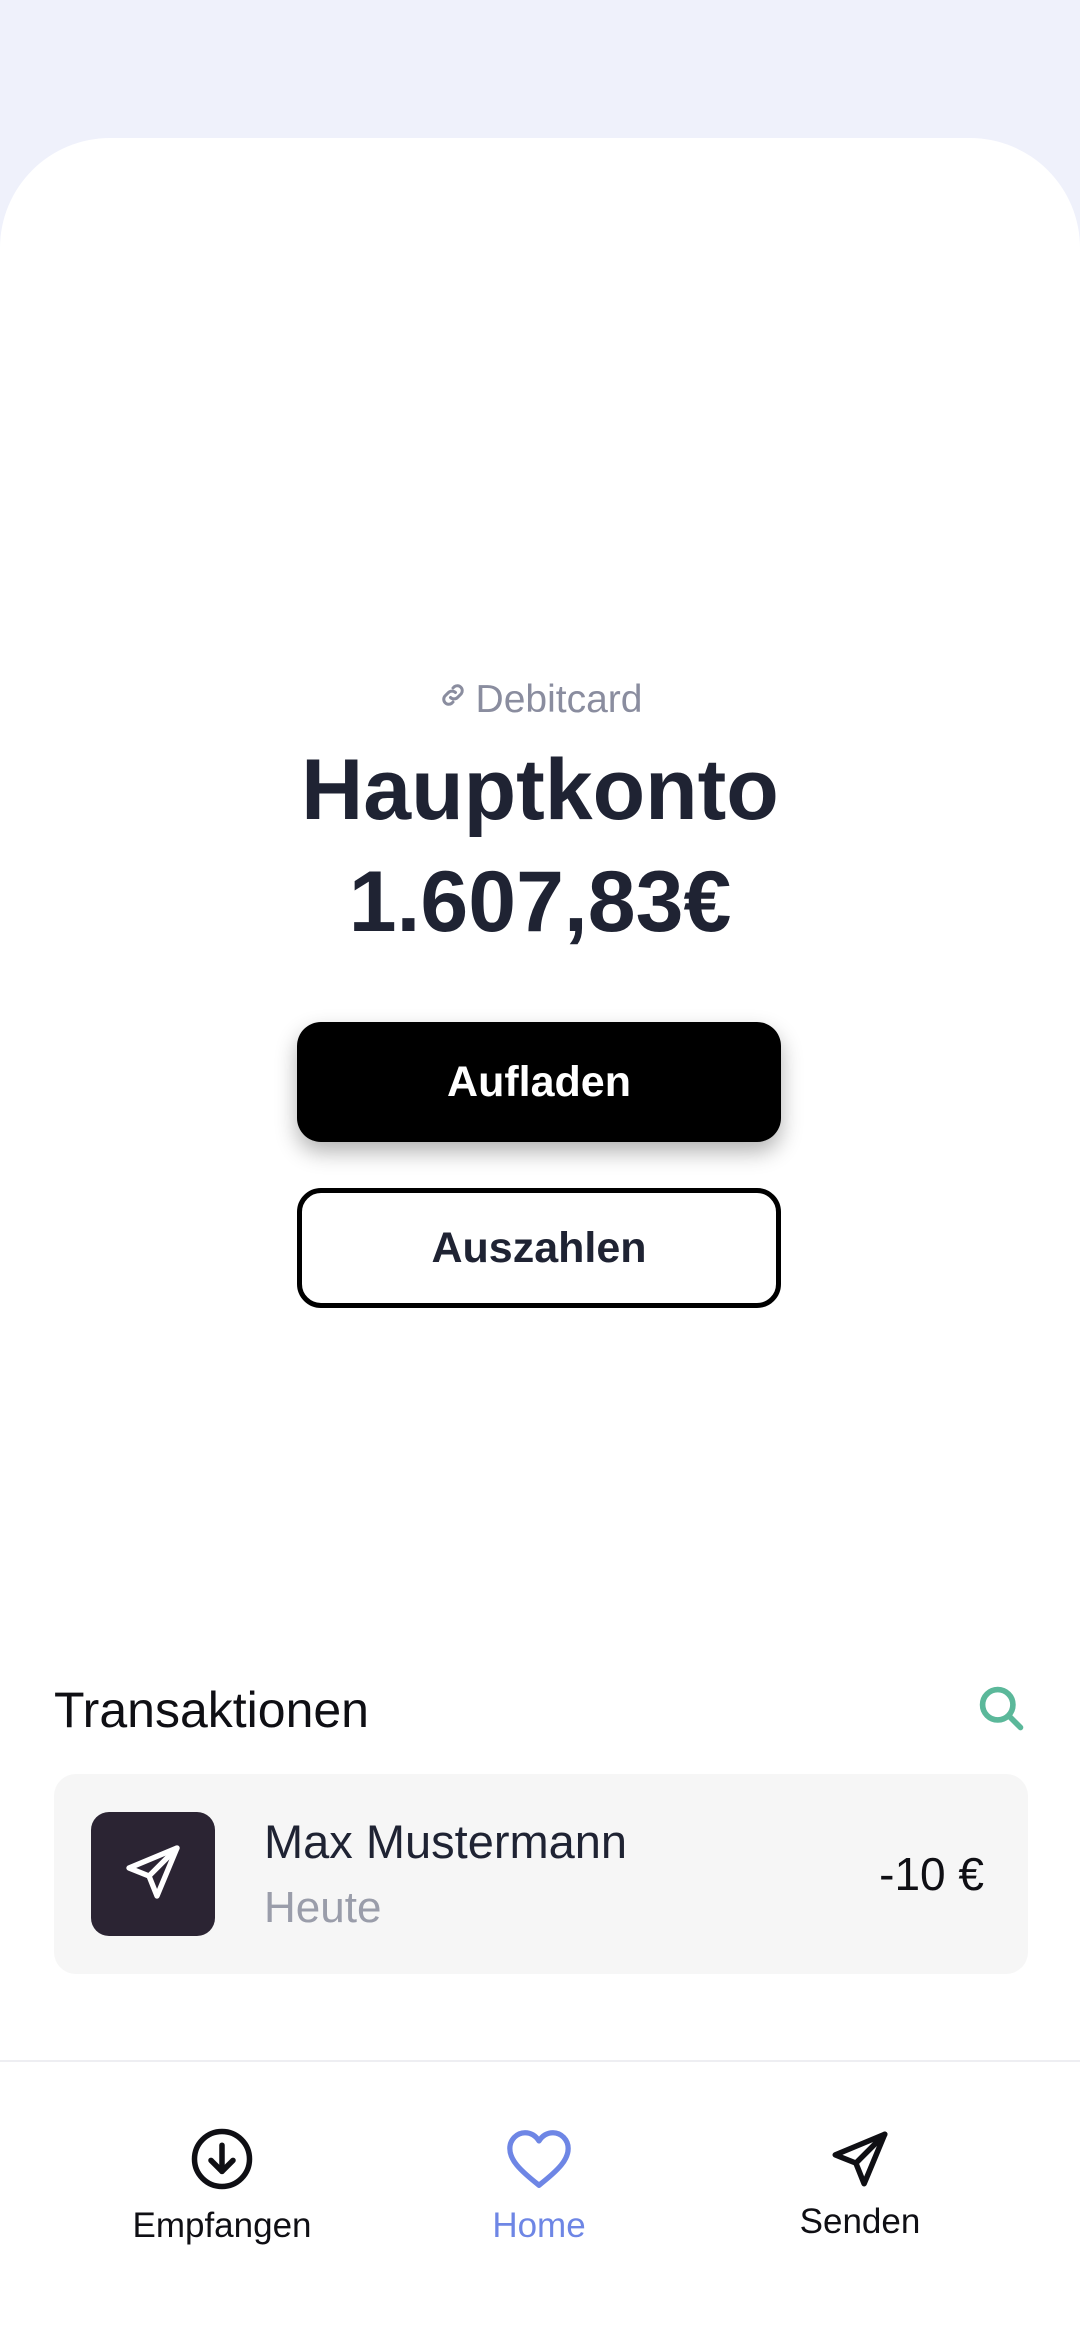  I want to click on heart-icon, so click(539, 2159).